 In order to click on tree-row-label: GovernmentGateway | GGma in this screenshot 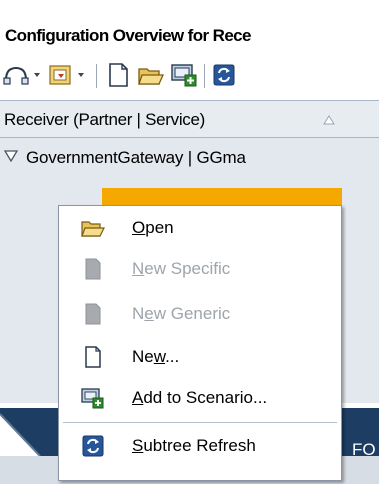, I will do `click(136, 157)`.